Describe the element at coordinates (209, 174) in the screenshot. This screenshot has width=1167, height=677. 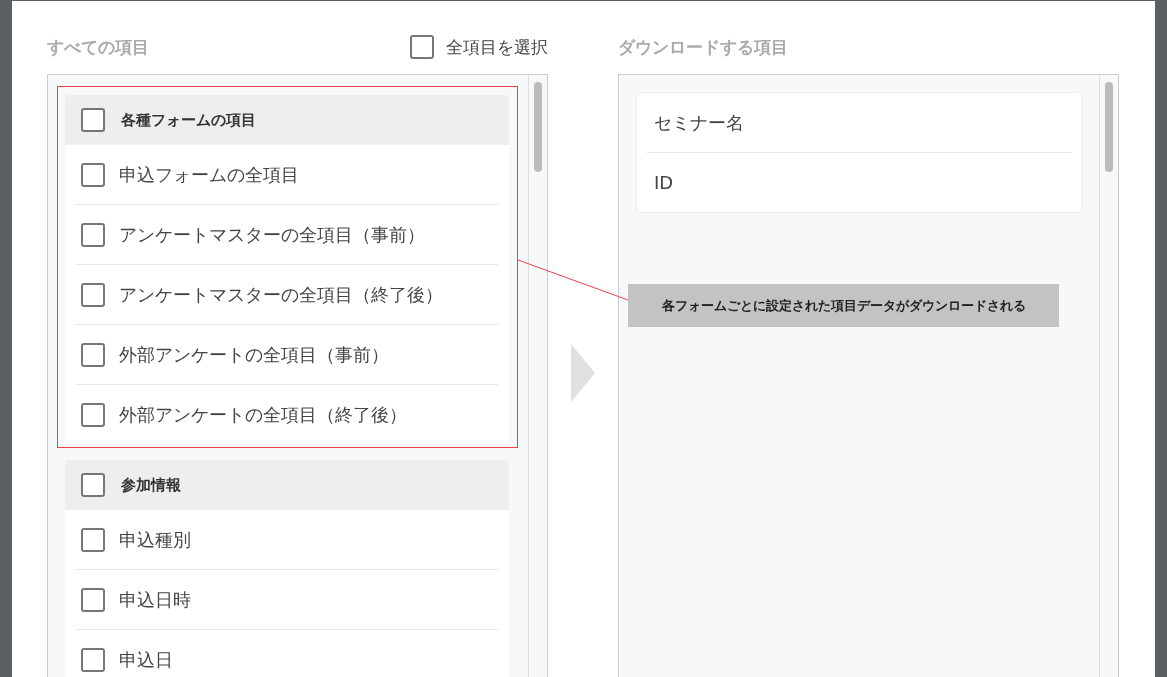
I see `item-label: 申込フォームの全項目` at that location.